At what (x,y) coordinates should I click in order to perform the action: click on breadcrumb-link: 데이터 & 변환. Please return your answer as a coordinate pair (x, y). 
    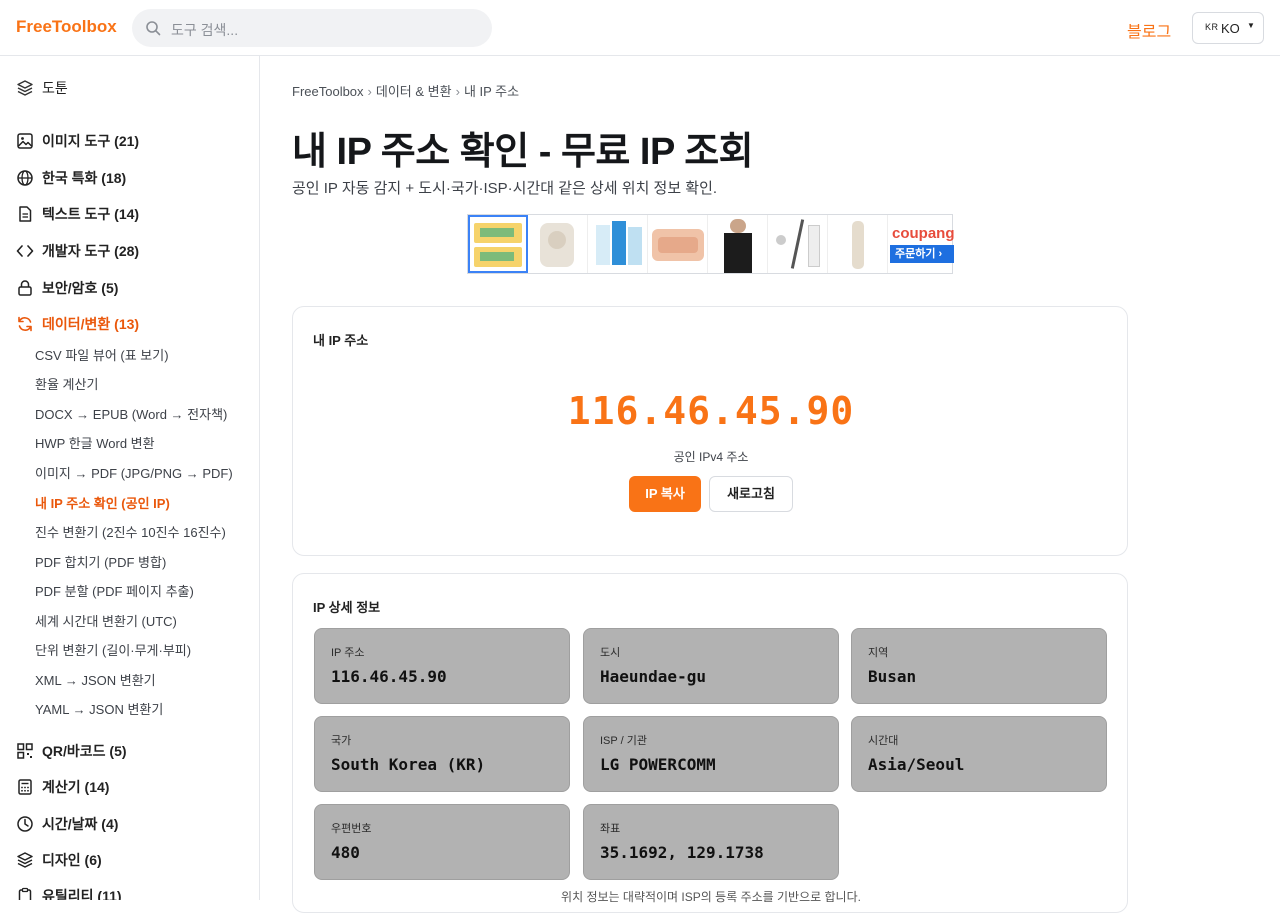
    Looking at the image, I should click on (414, 91).